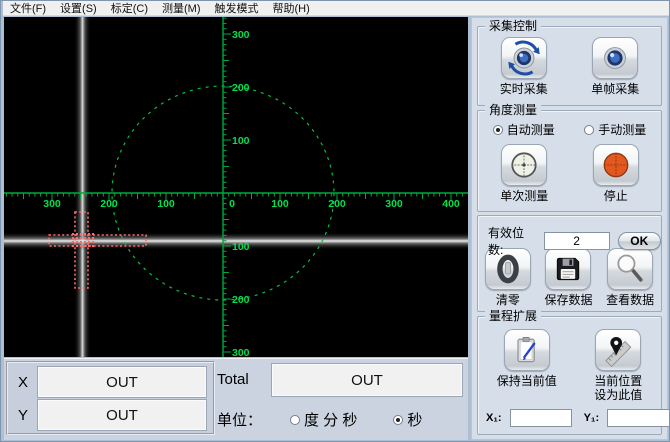  What do you see at coordinates (568, 300) in the screenshot?
I see `save-data-label: 保存数据` at bounding box center [568, 300].